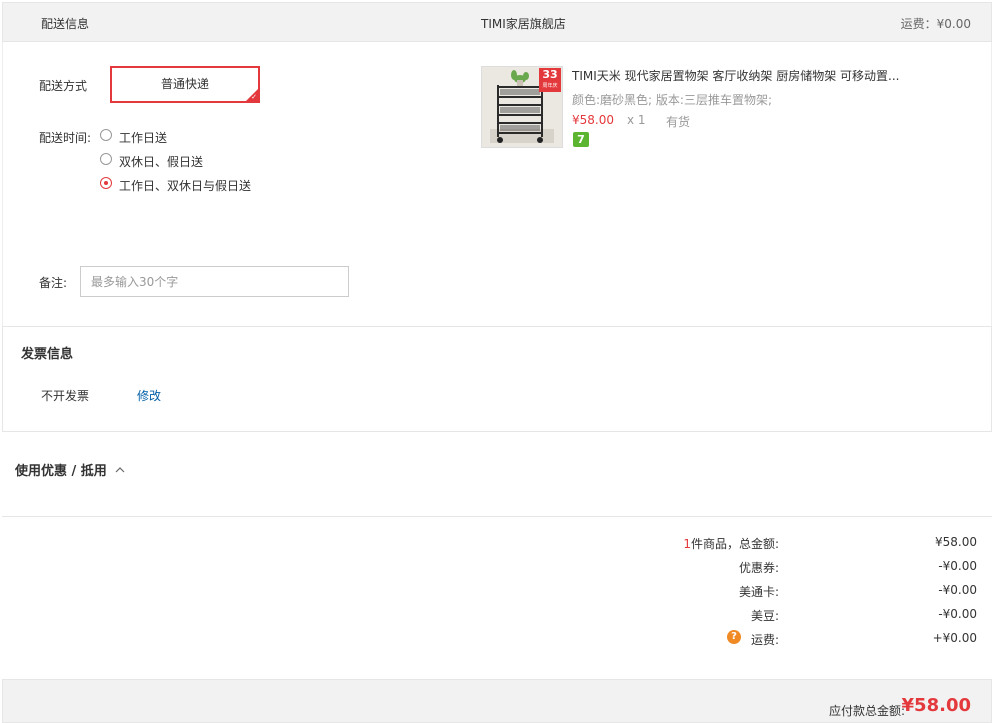 The height and width of the screenshot is (723, 999). What do you see at coordinates (936, 705) in the screenshot?
I see `total-due-value: ¥58.00` at bounding box center [936, 705].